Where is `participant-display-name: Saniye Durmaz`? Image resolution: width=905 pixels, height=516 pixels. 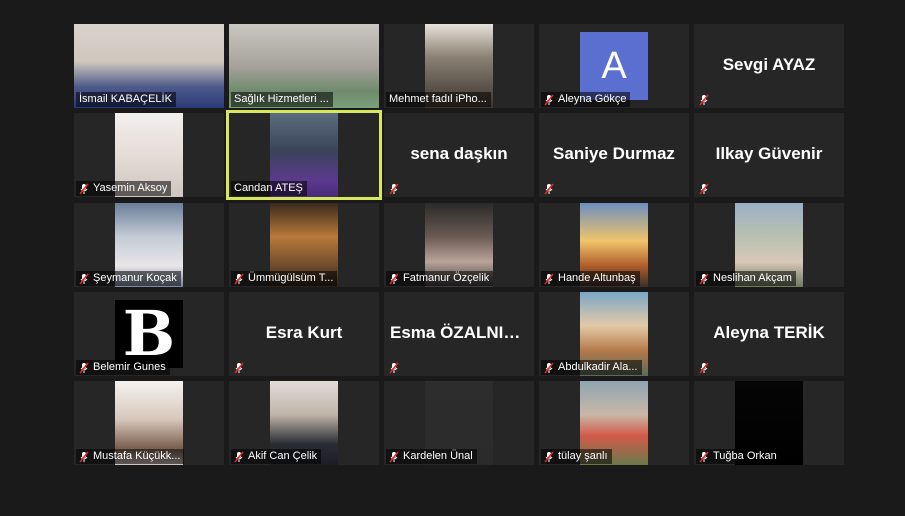
participant-display-name: Saniye Durmaz is located at coordinates (614, 153).